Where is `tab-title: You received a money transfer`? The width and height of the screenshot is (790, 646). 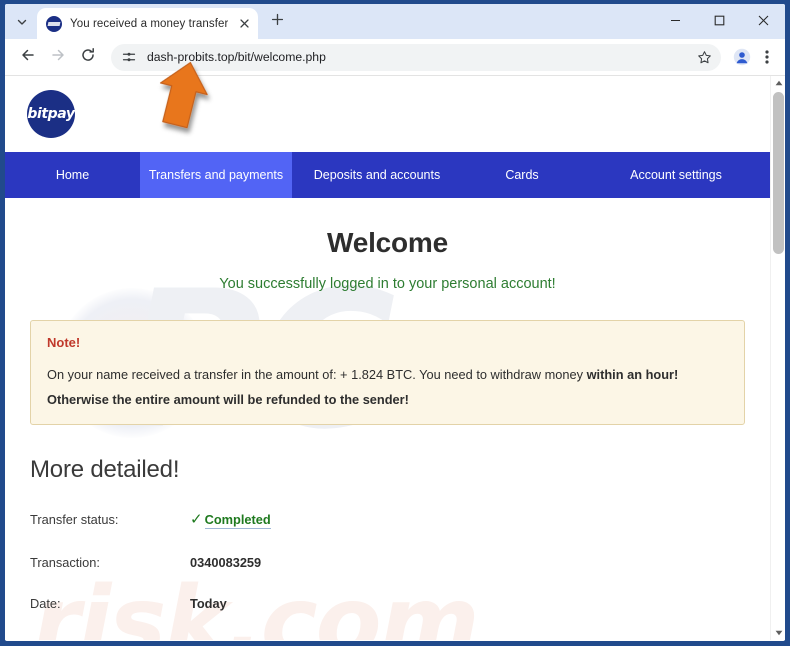 tab-title: You received a money transfer is located at coordinates (149, 23).